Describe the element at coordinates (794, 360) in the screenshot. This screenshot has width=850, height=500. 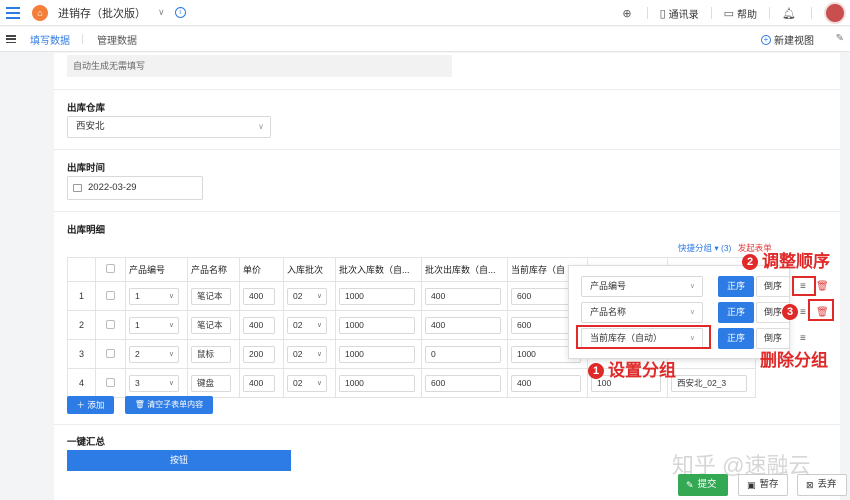
I see `callout-delete-group: 删除分组` at that location.